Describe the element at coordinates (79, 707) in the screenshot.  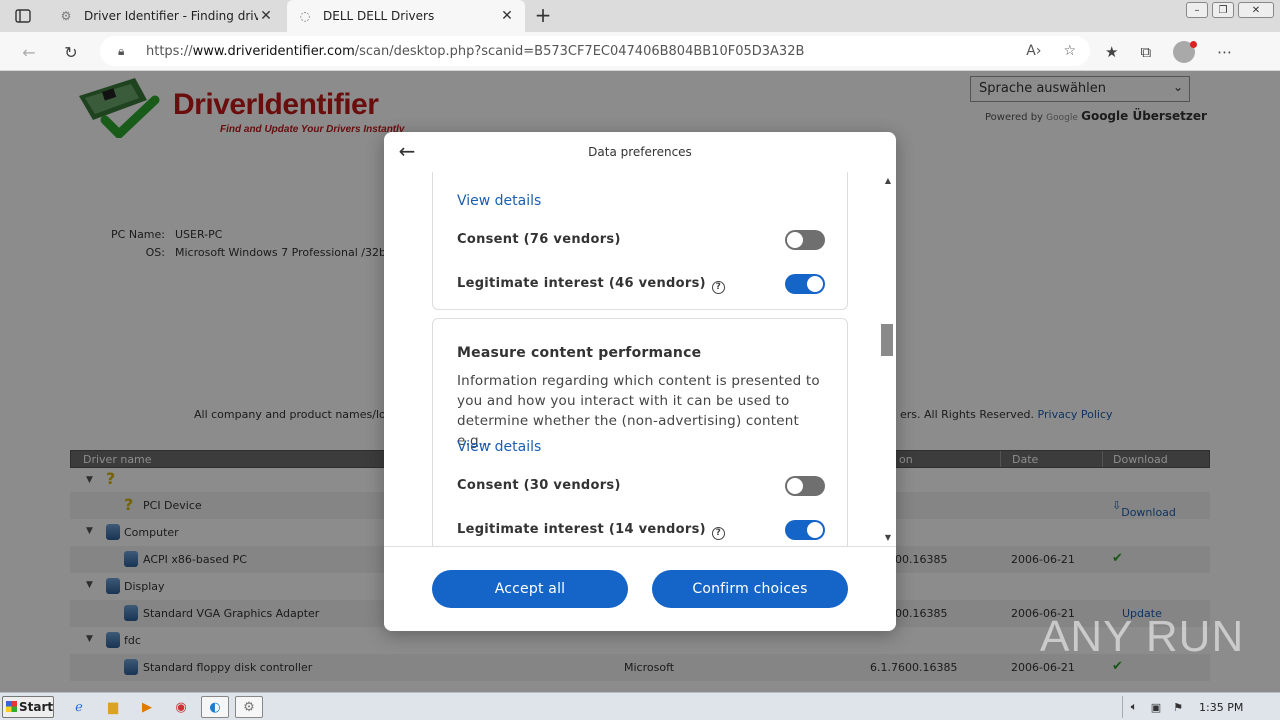
I see `internet-explorer-icon: ℯ` at that location.